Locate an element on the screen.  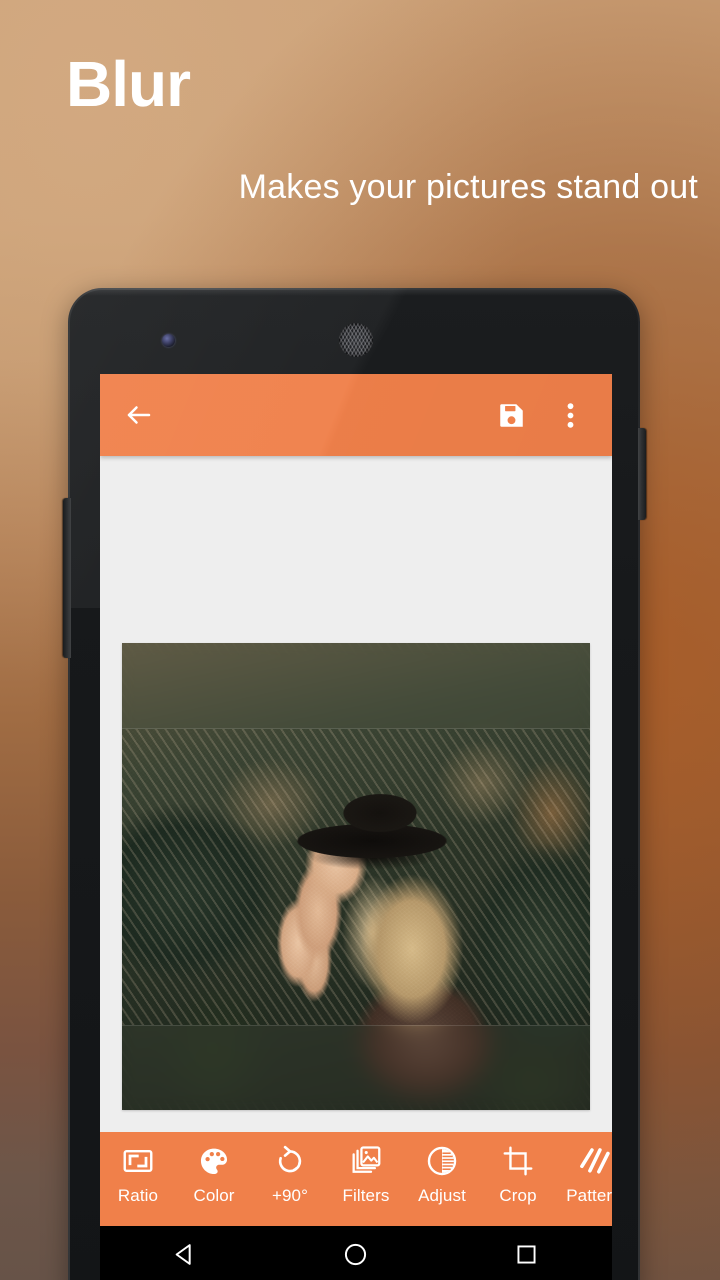
nav-back-button is located at coordinates (185, 1253).